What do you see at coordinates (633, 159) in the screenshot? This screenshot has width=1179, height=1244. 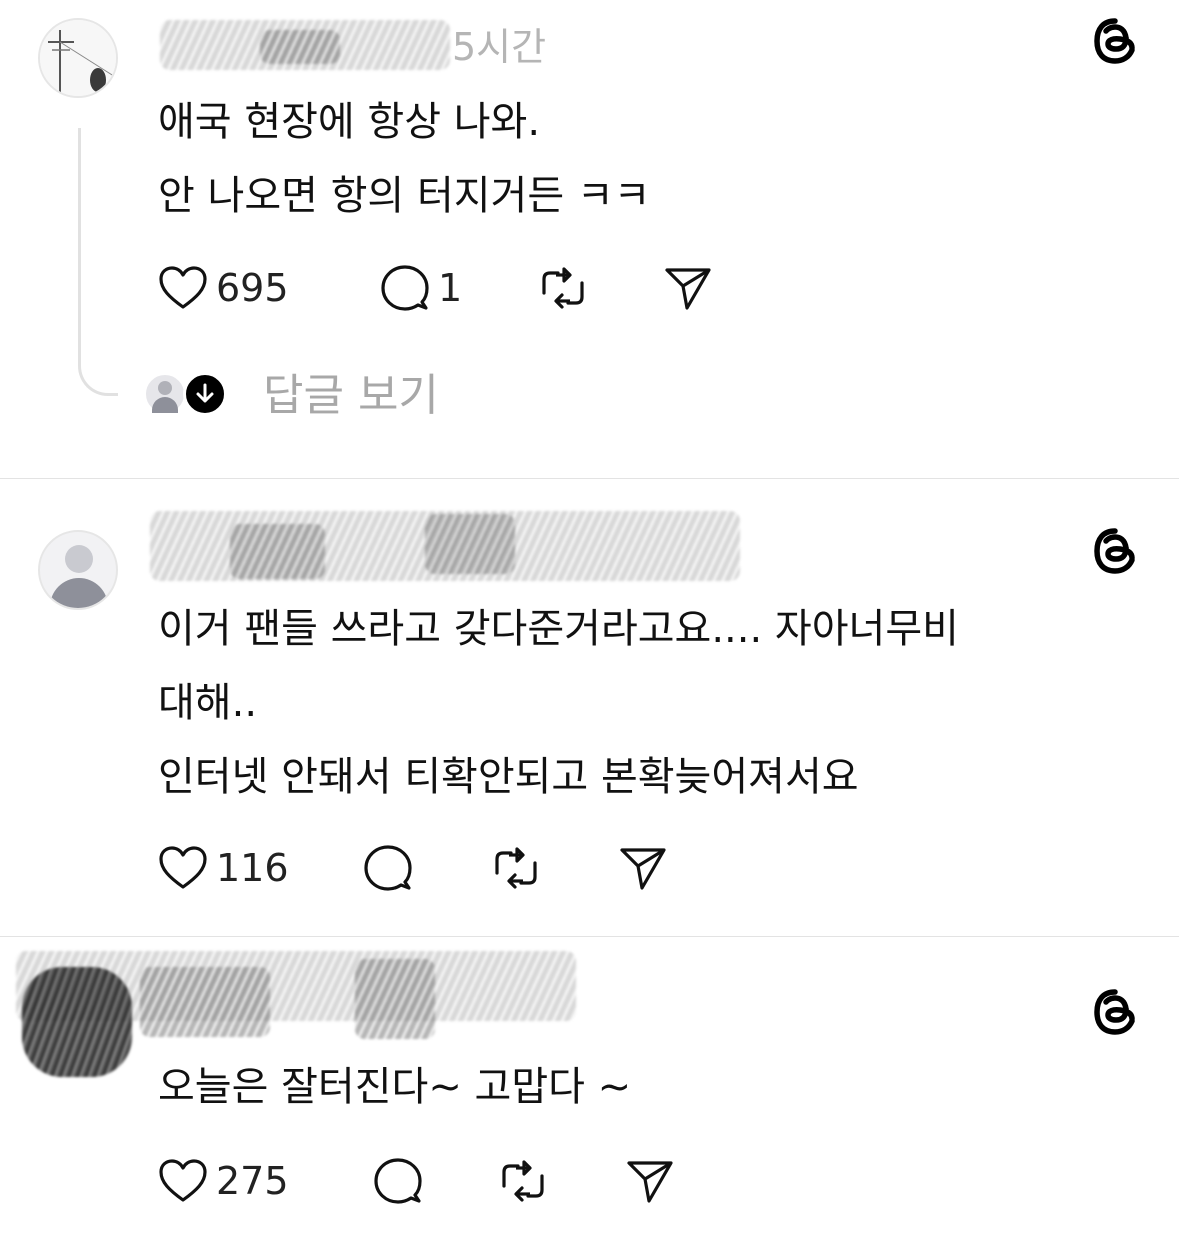 I see `post-body: 애국 현장에 항상 나와. 안 나오면 항의 터지거든 ㅋㅋ` at bounding box center [633, 159].